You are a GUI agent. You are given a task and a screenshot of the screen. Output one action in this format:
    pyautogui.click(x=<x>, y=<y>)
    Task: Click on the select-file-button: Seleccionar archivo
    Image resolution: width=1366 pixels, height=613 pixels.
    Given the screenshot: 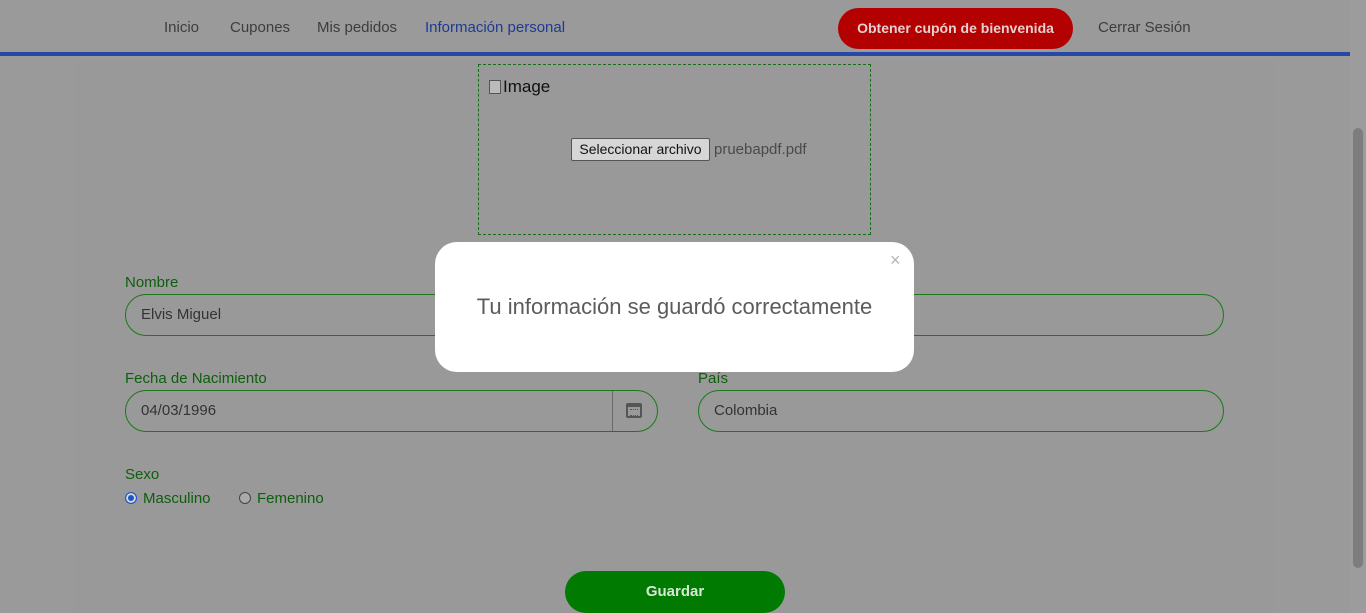 What is the action you would take?
    pyautogui.click(x=640, y=149)
    